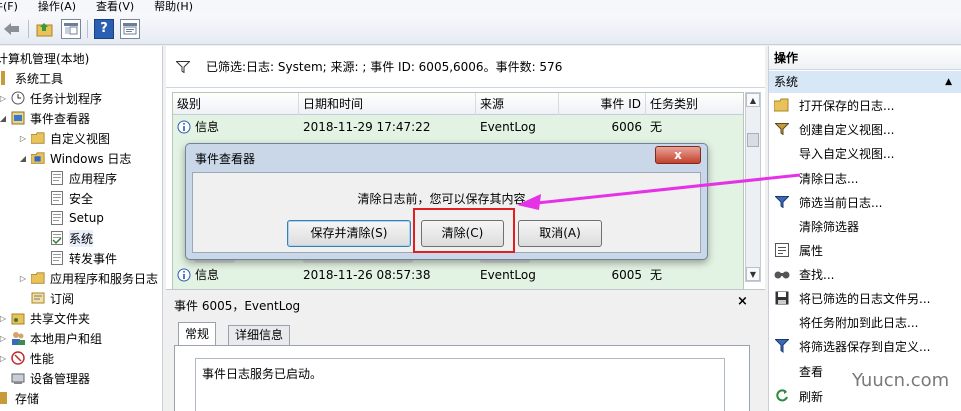  I want to click on scroll-down-icon: ▼, so click(753, 274).